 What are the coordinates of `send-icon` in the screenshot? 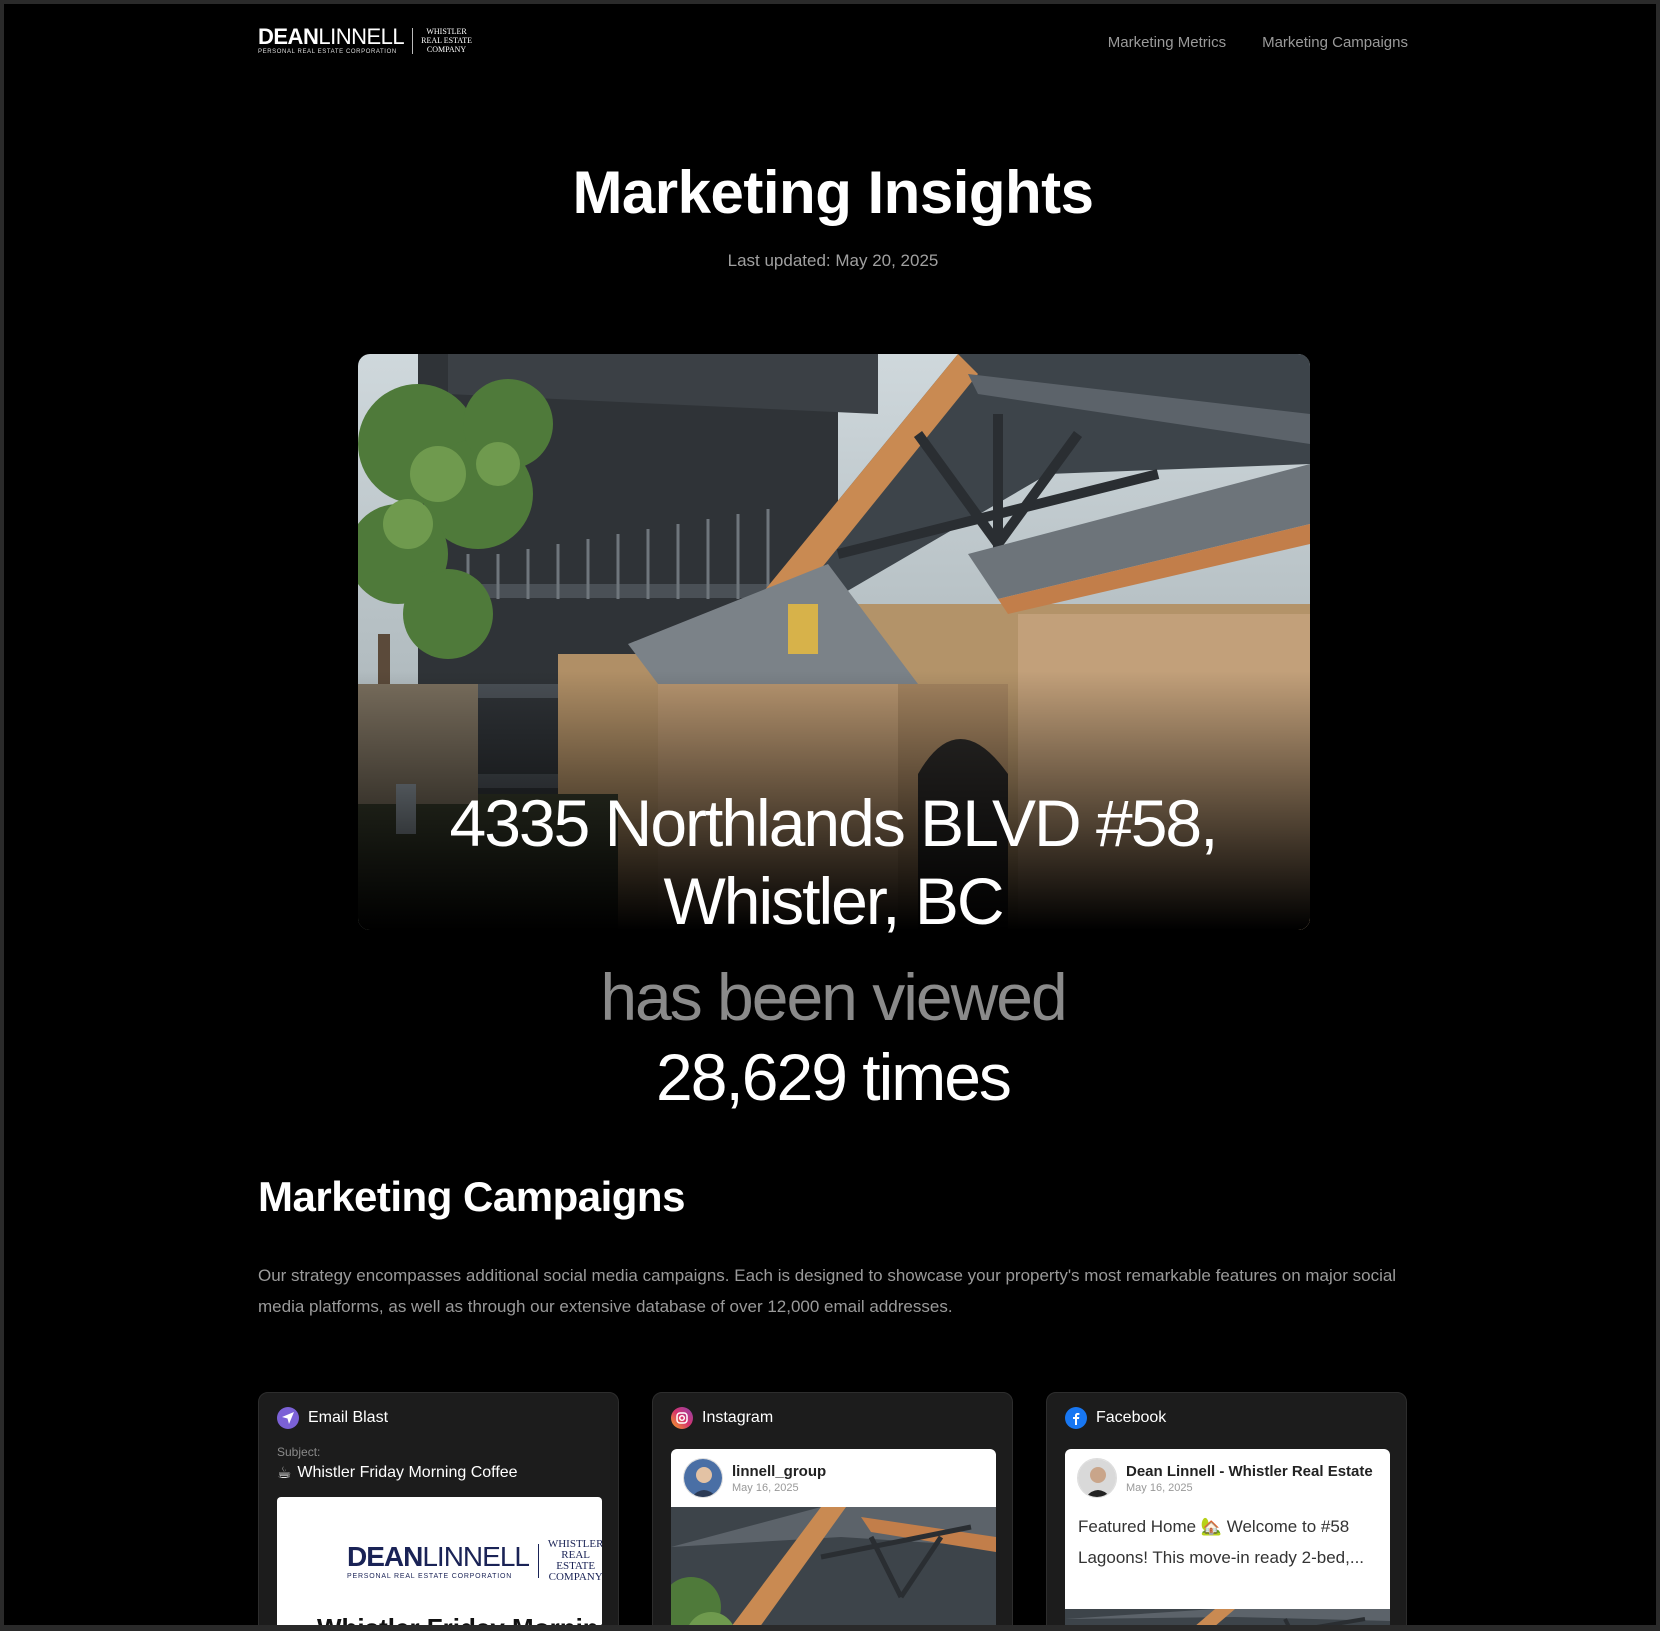 It's located at (288, 1418).